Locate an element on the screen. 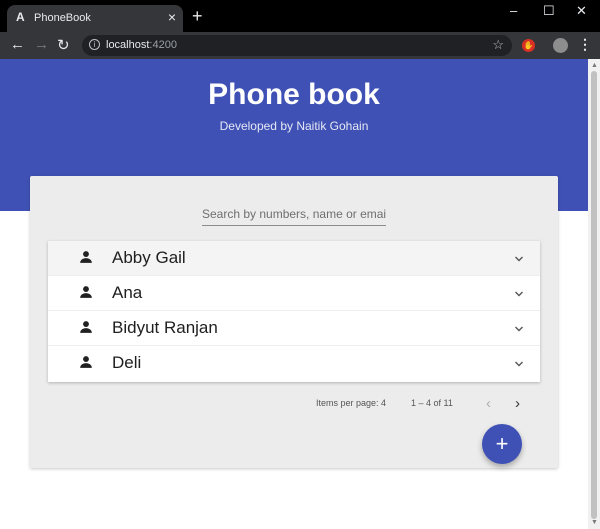 The width and height of the screenshot is (600, 529). site-info-icon: i is located at coordinates (94, 44).